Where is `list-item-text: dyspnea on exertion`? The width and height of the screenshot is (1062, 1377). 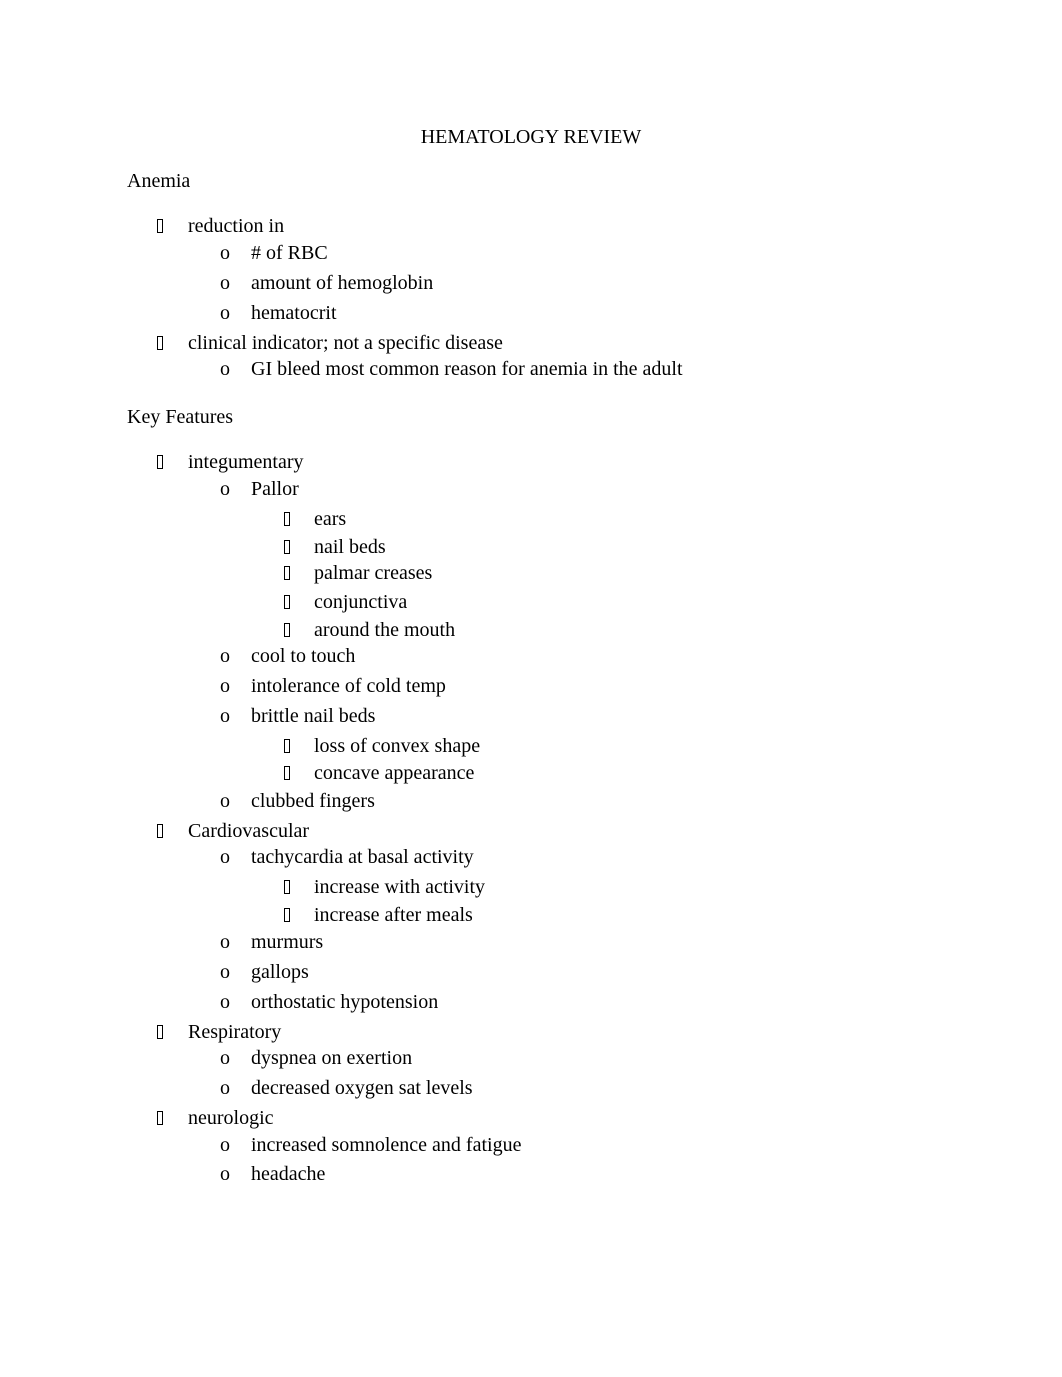 list-item-text: dyspnea on exertion is located at coordinates (332, 1058).